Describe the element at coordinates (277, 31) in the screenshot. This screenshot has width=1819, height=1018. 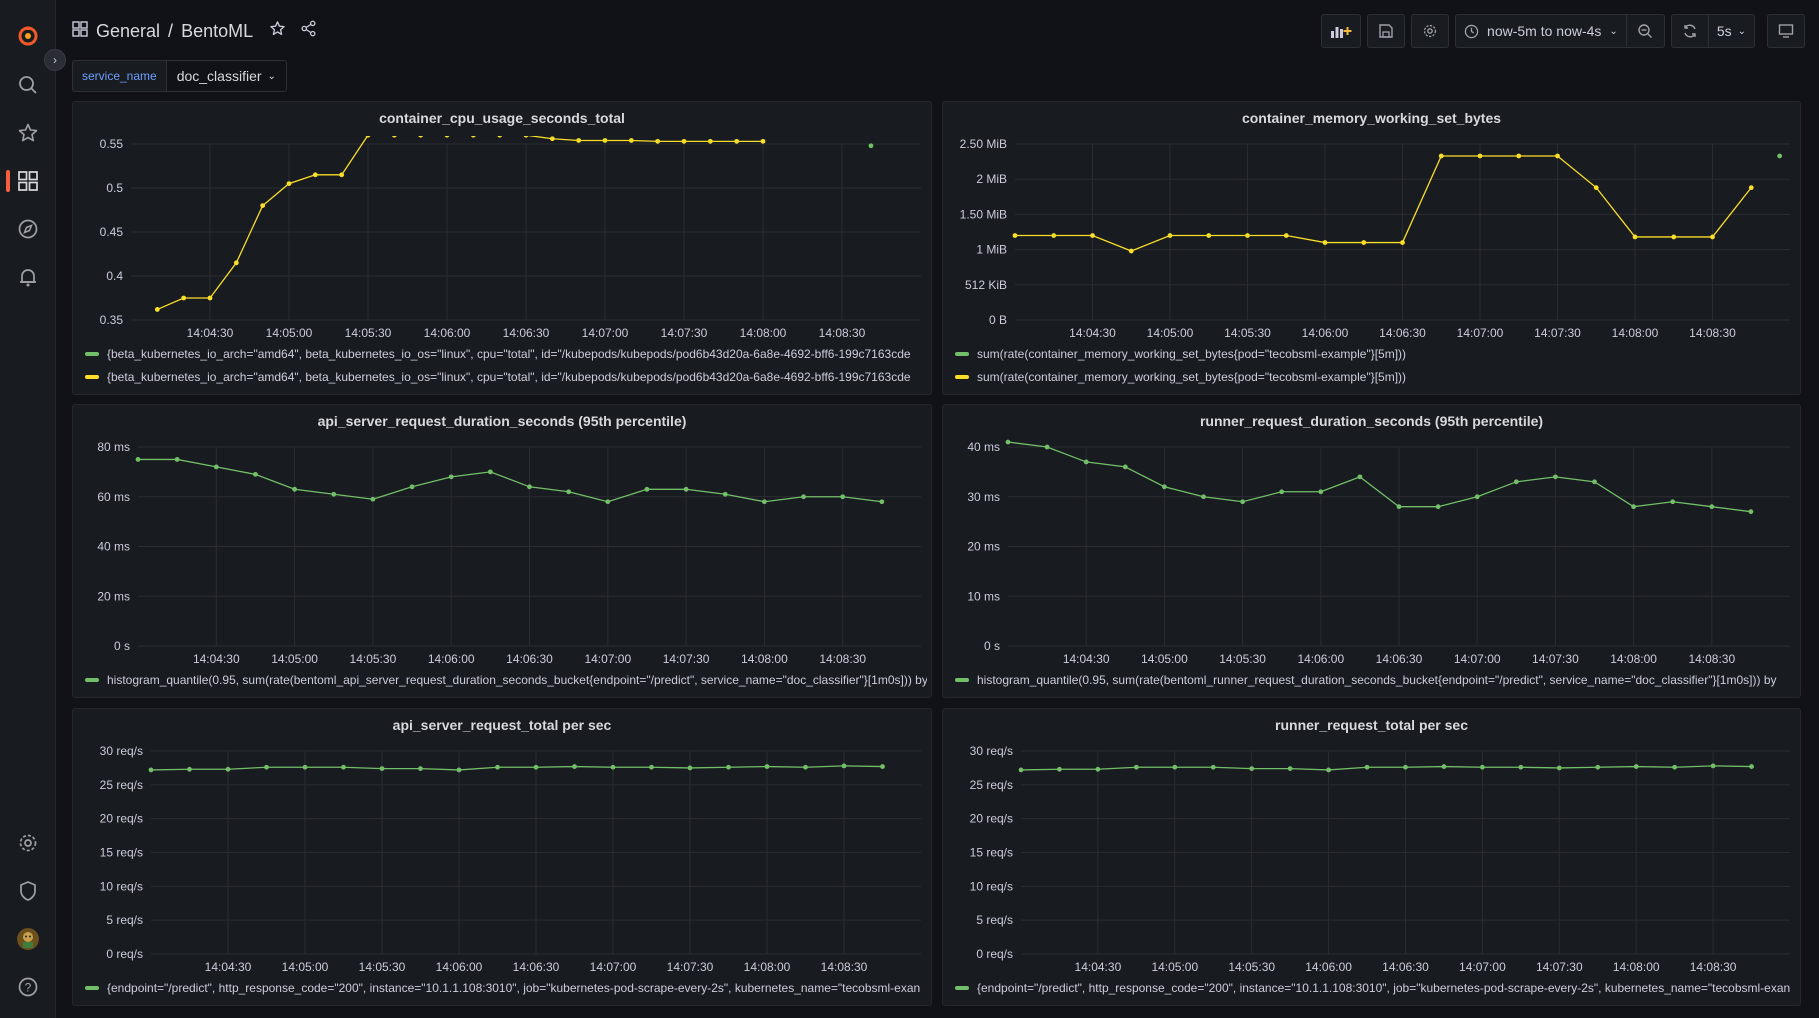
I see `star-dashboard-icon` at that location.